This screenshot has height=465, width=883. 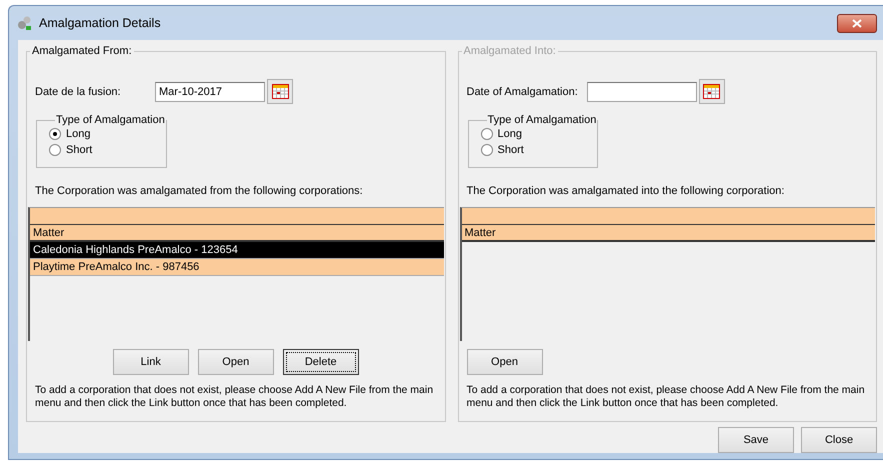 I want to click on list-row: Caledonia Highlands PreAmalco - 123654, so click(x=237, y=250).